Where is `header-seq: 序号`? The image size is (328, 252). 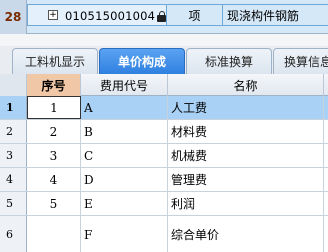 header-seq: 序号 is located at coordinates (54, 85).